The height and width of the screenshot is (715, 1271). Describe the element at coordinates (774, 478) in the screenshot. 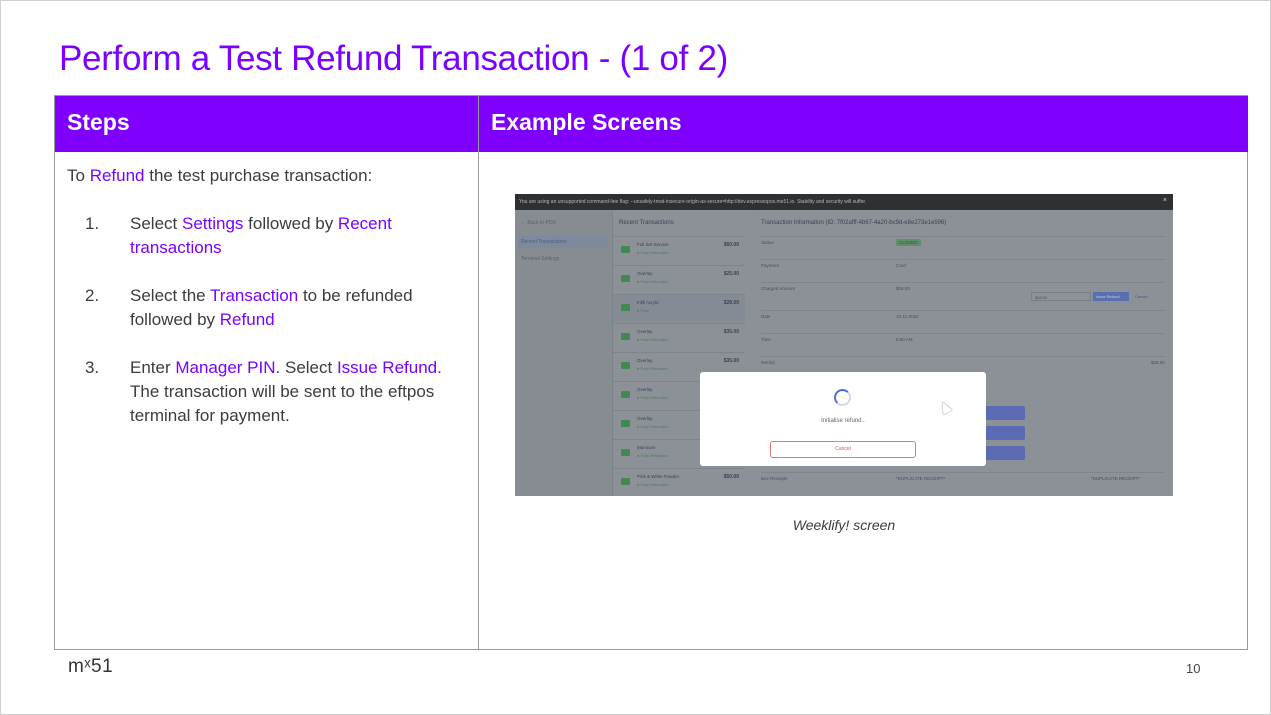

I see `detail-label: Box Receipts` at that location.